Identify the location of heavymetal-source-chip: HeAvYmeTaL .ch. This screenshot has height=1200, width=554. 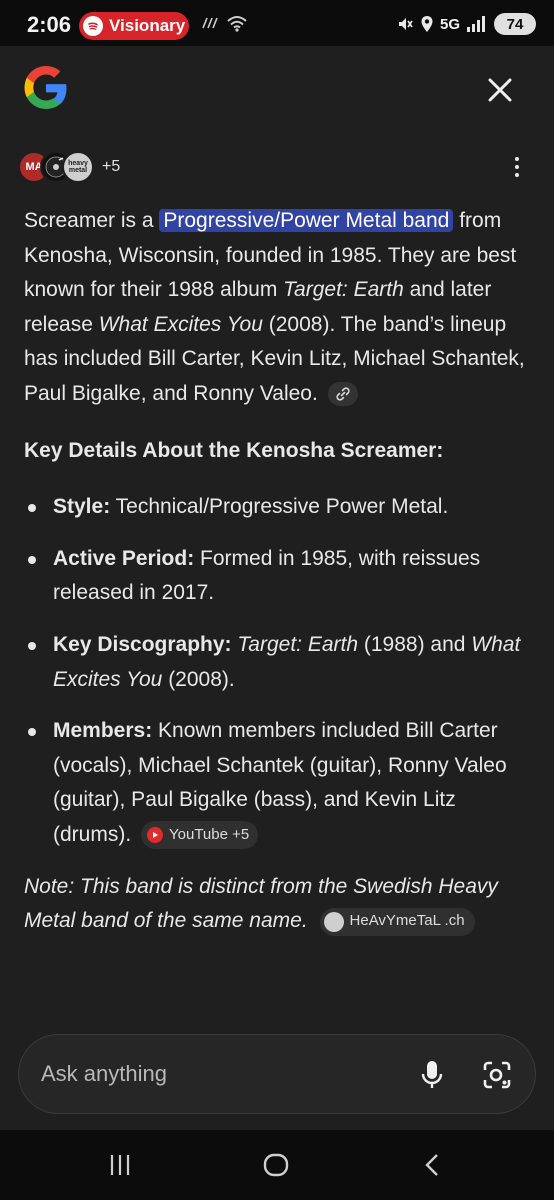
(397, 921).